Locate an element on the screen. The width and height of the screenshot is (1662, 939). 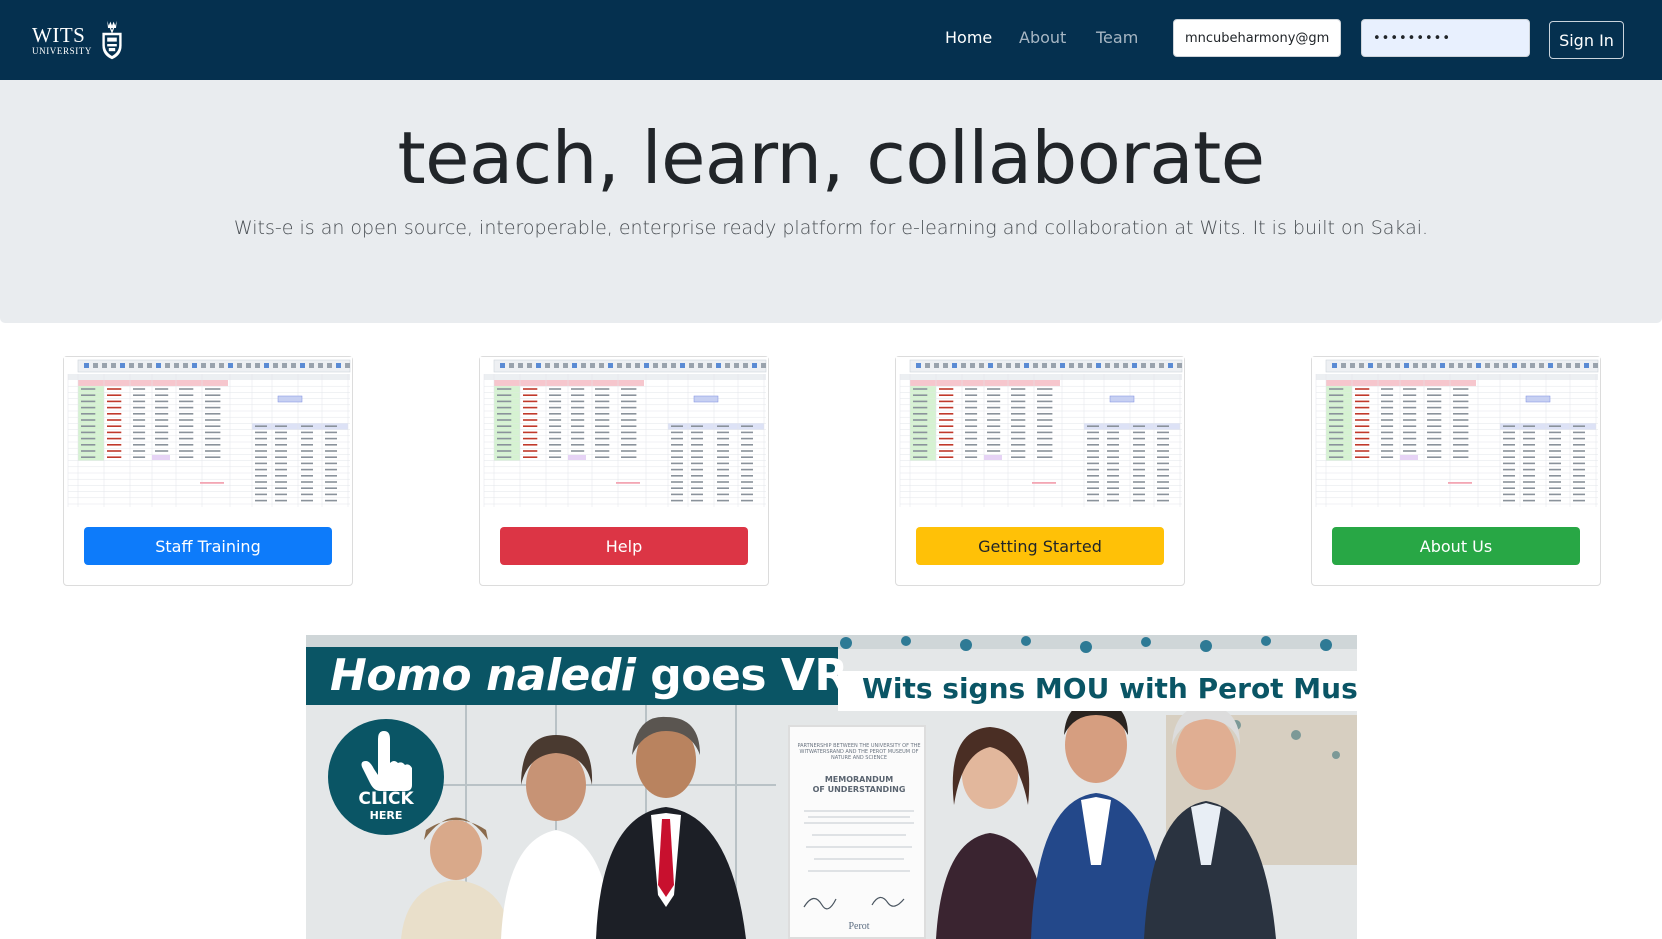
click-label: CLICK is located at coordinates (386, 799).